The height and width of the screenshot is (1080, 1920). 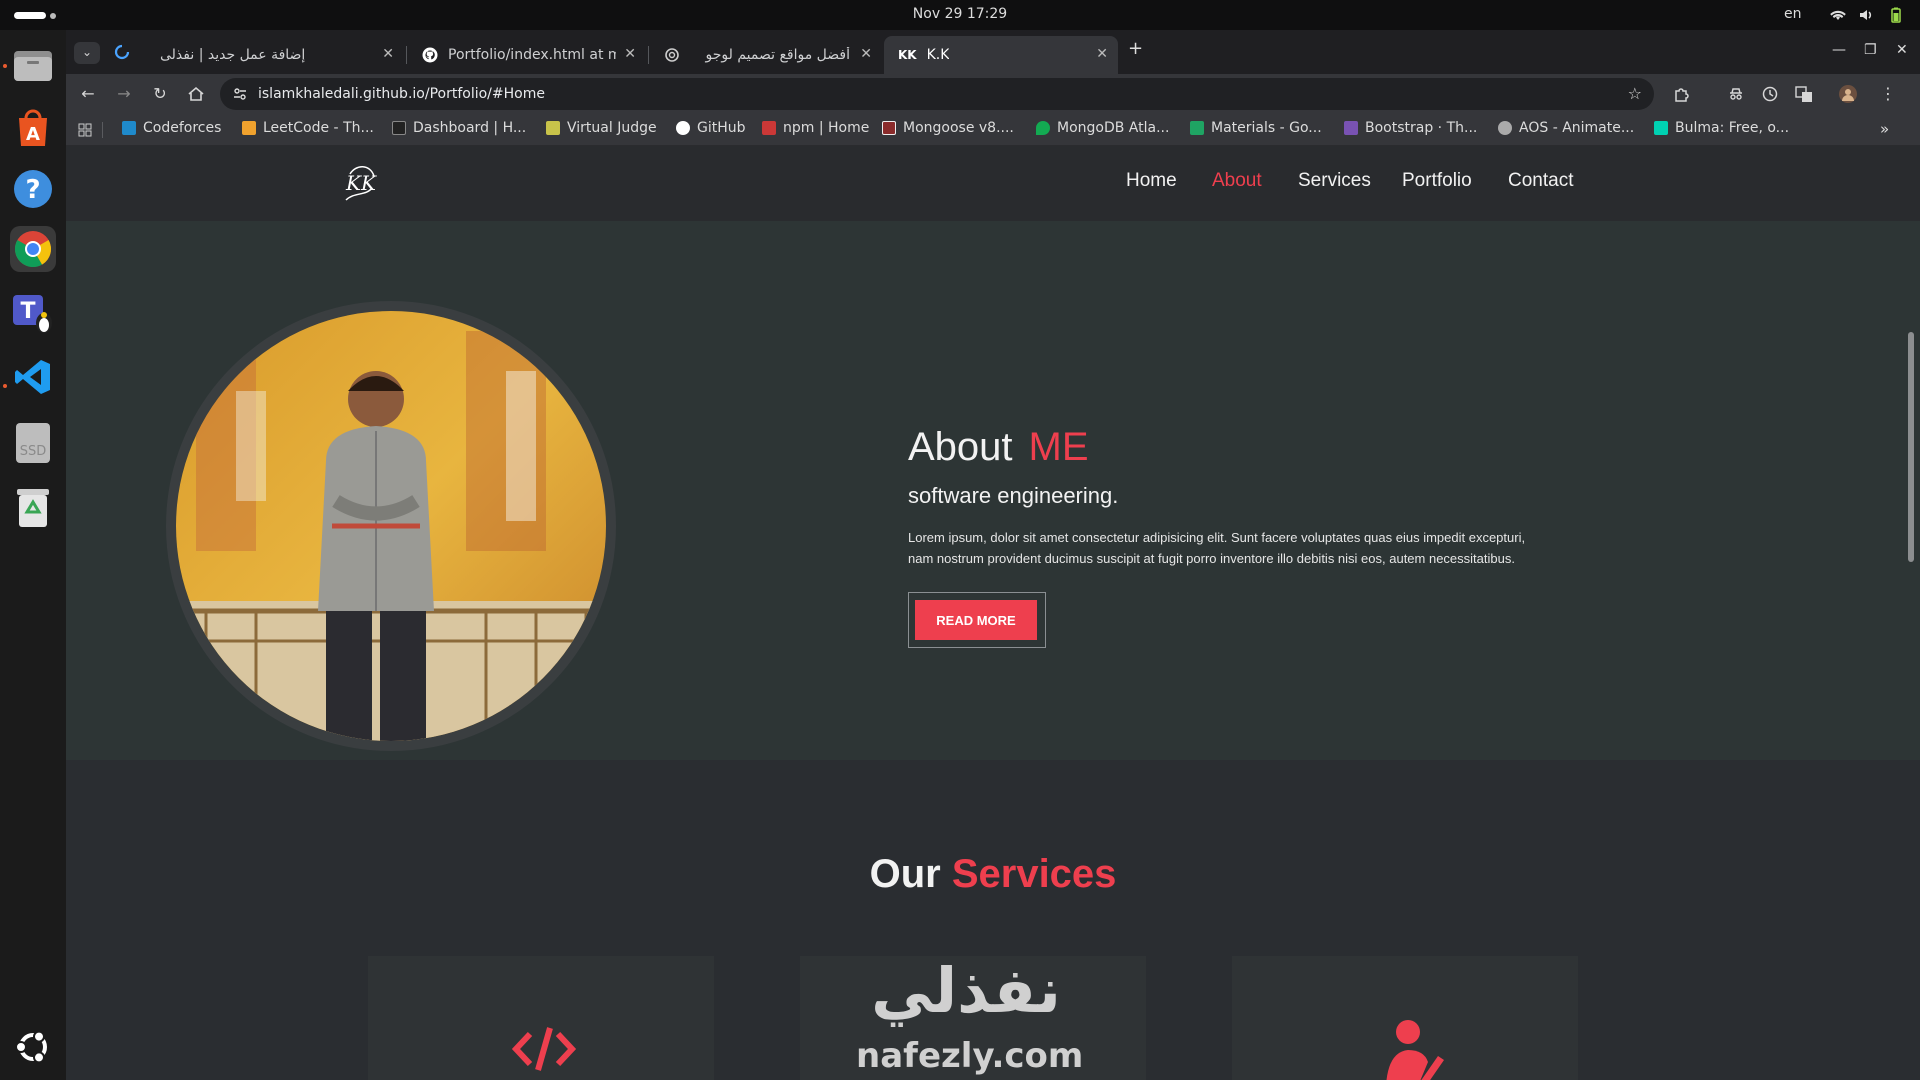 I want to click on bulma-icon, so click(x=1661, y=128).